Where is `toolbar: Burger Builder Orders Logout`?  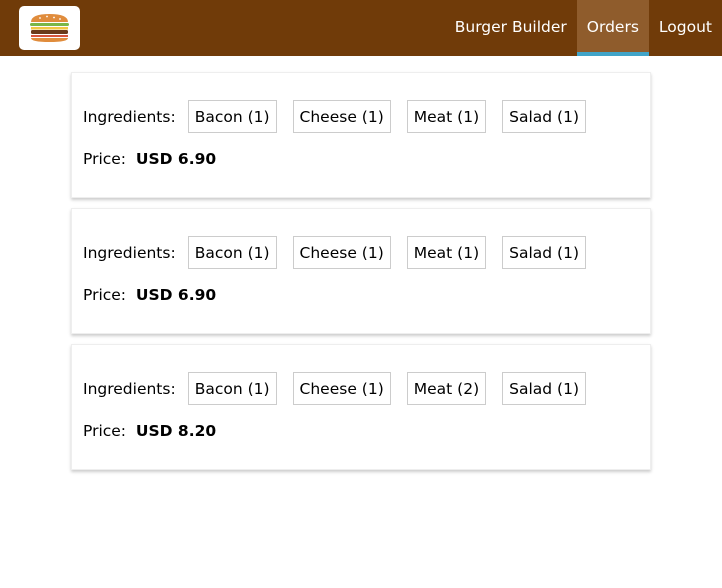 toolbar: Burger Builder Orders Logout is located at coordinates (361, 28).